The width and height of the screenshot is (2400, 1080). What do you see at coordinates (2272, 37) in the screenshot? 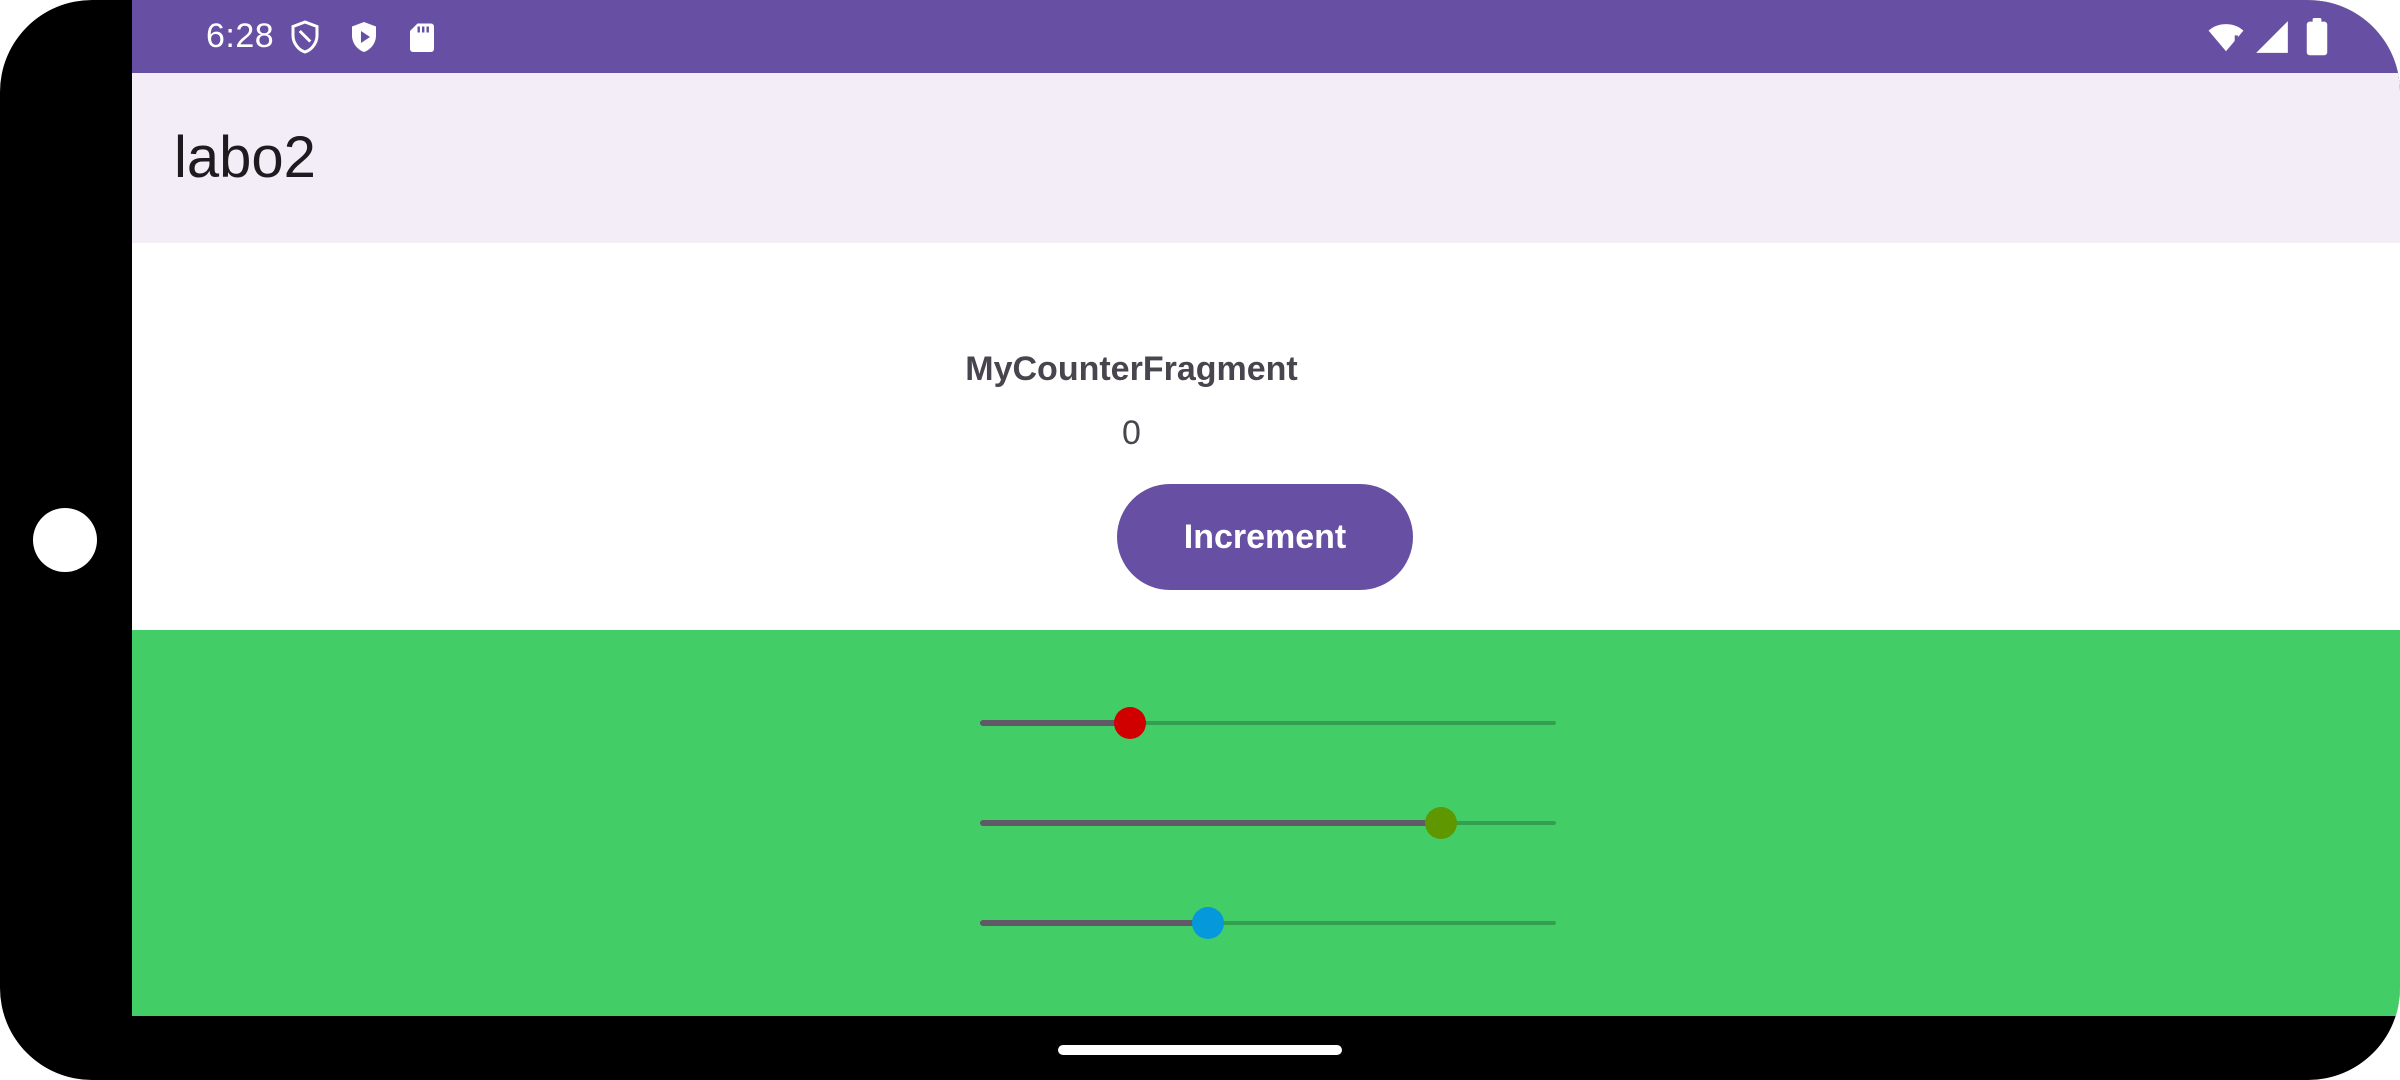
I see `cell-signal-icon` at bounding box center [2272, 37].